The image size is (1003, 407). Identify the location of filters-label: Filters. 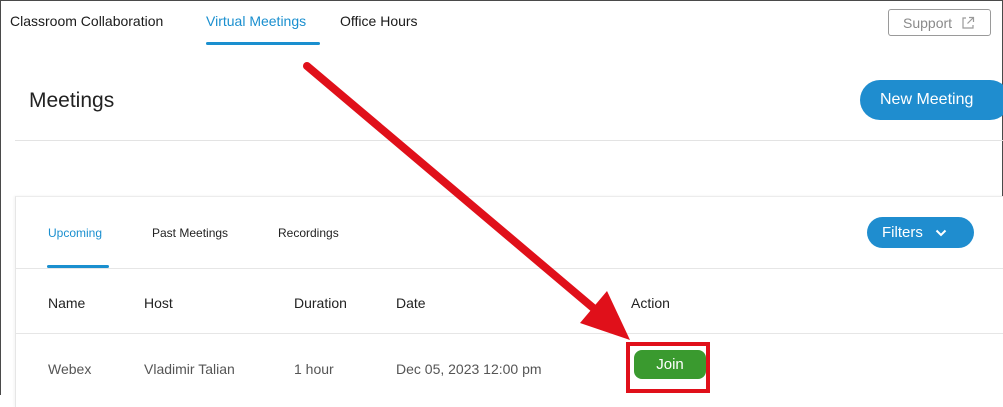
(902, 232).